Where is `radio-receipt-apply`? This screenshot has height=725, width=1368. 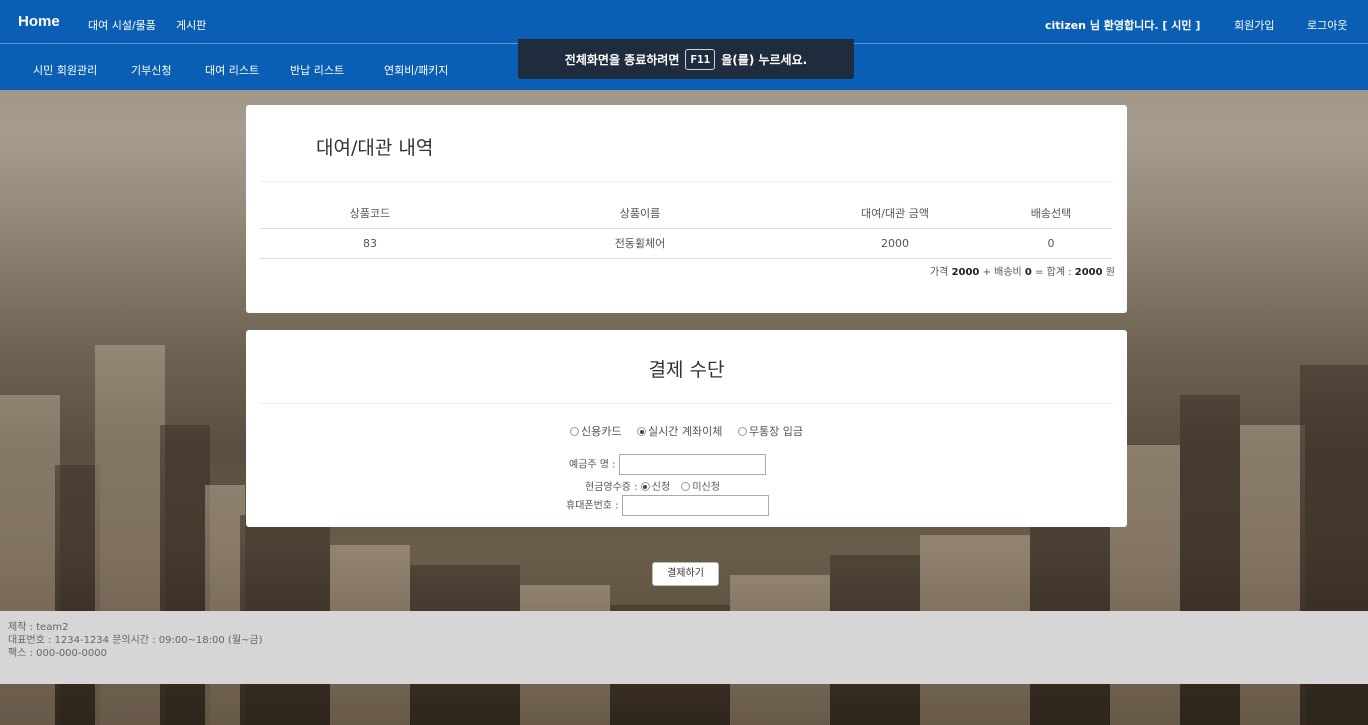 radio-receipt-apply is located at coordinates (645, 486).